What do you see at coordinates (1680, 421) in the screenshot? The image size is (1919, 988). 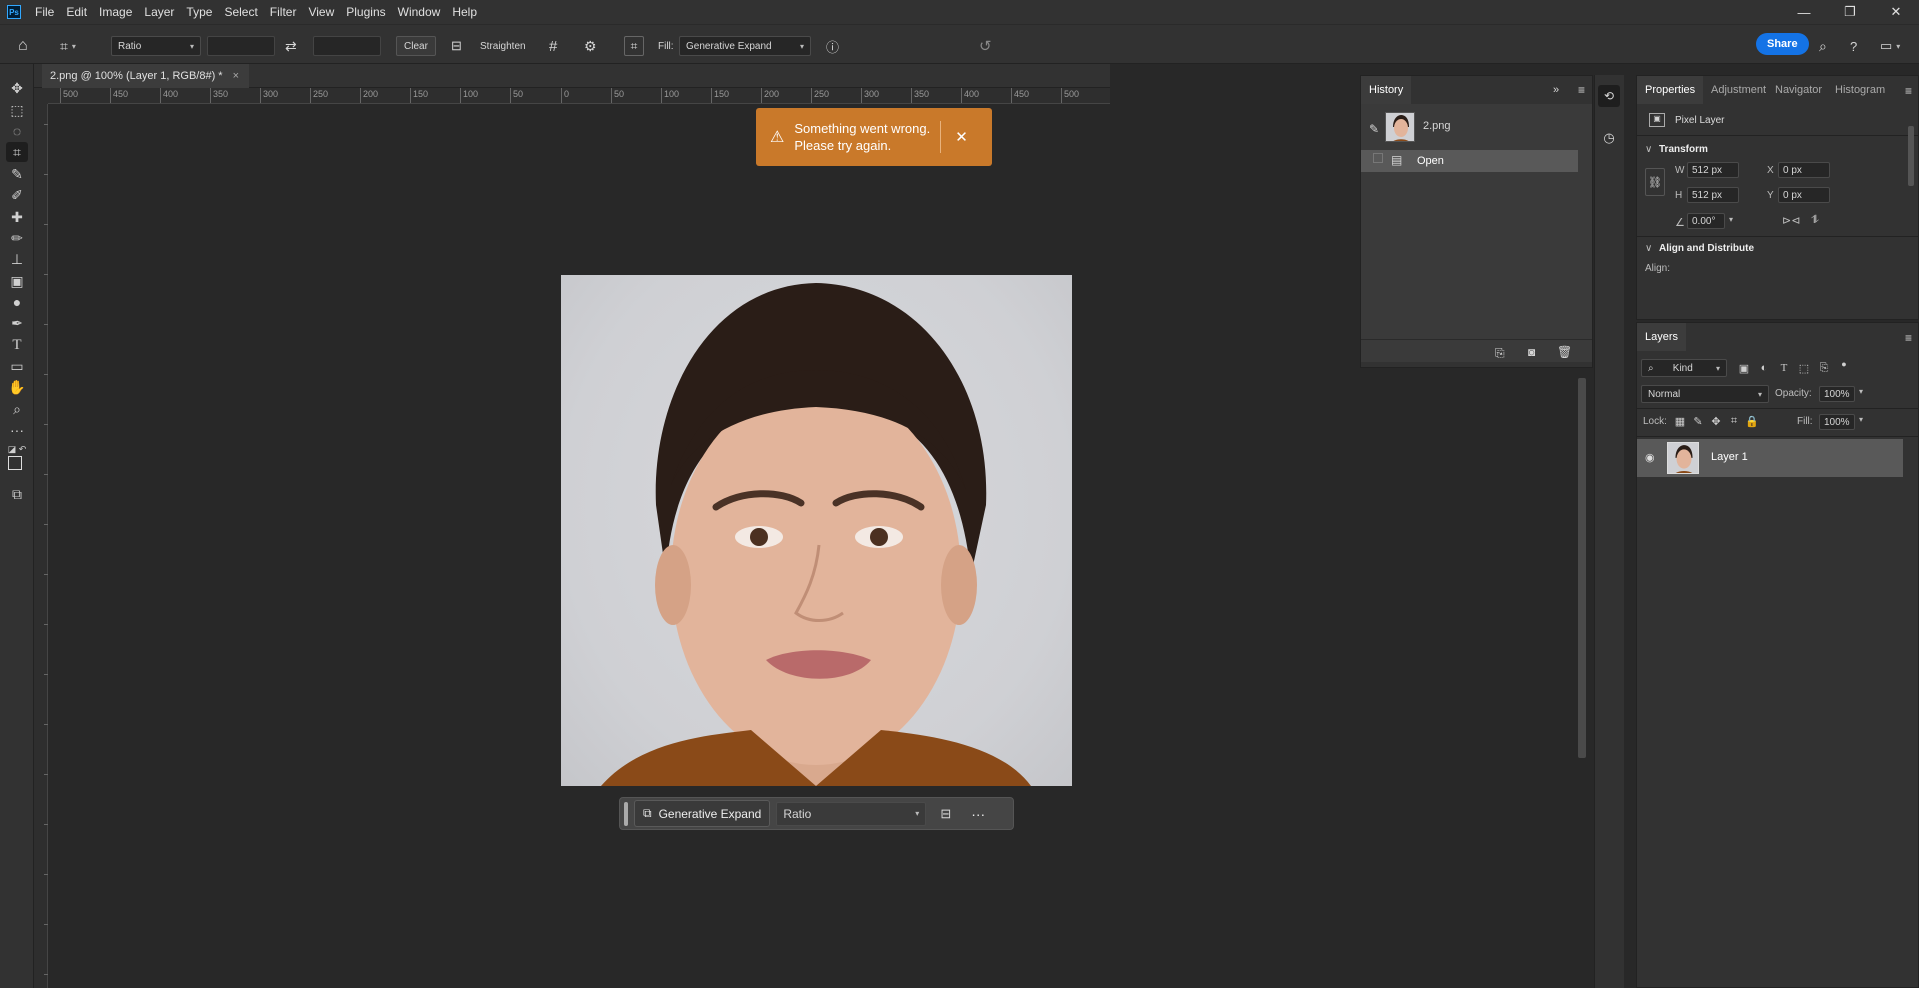 I see `lock-transparent-icon: ▦` at bounding box center [1680, 421].